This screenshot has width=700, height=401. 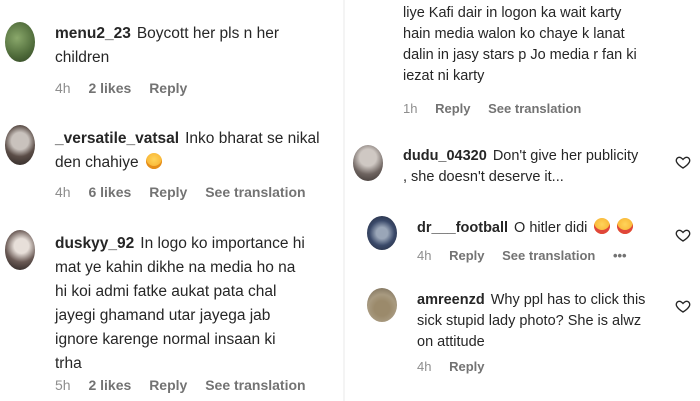 What do you see at coordinates (512, 13) in the screenshot?
I see `comment-line: liye Kafi dair in logon ka wait karty` at bounding box center [512, 13].